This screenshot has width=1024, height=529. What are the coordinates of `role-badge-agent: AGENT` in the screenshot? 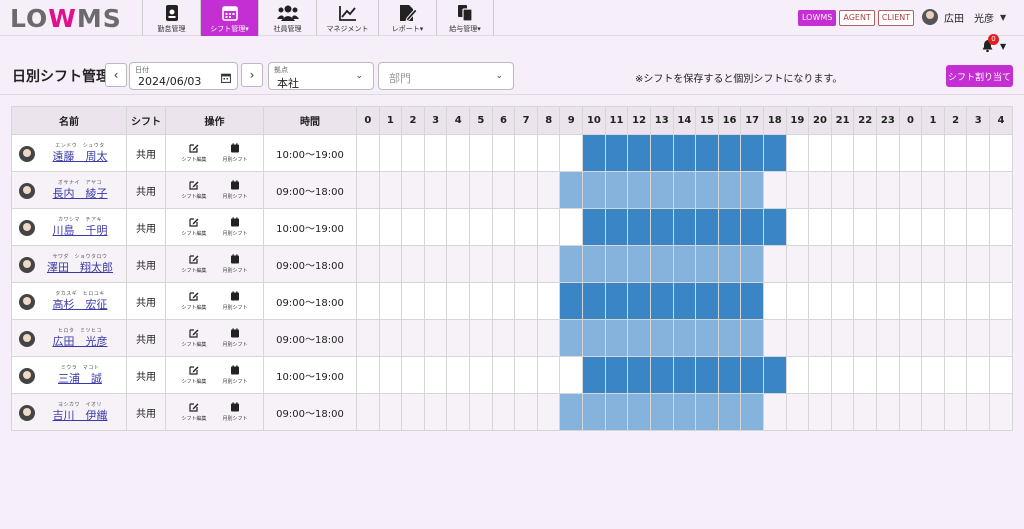 It's located at (857, 18).